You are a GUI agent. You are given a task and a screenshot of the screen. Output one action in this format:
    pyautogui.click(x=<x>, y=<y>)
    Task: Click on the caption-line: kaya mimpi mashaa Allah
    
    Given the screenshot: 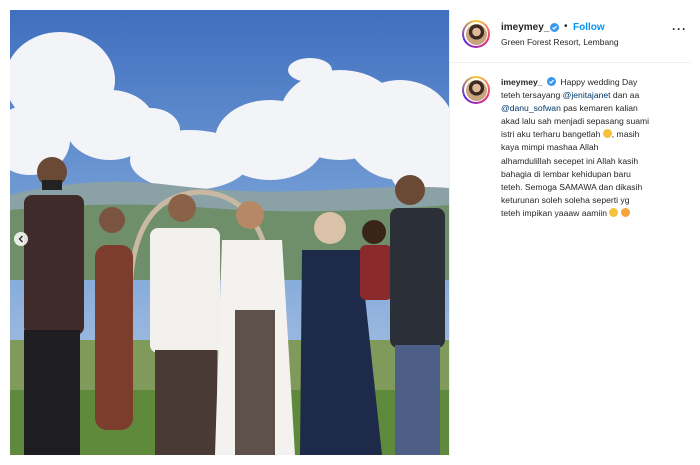 What is the action you would take?
    pyautogui.click(x=595, y=147)
    